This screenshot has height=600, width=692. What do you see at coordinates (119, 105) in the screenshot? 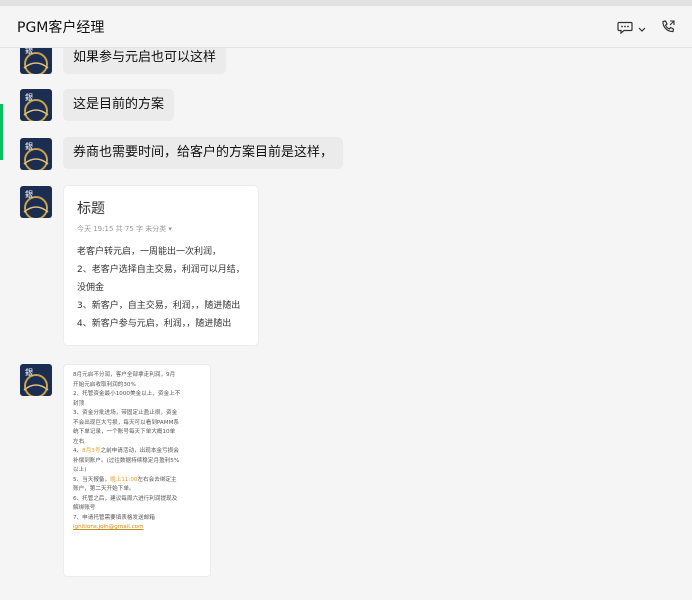
I see `message-bubble: 这是目前的方案` at bounding box center [119, 105].